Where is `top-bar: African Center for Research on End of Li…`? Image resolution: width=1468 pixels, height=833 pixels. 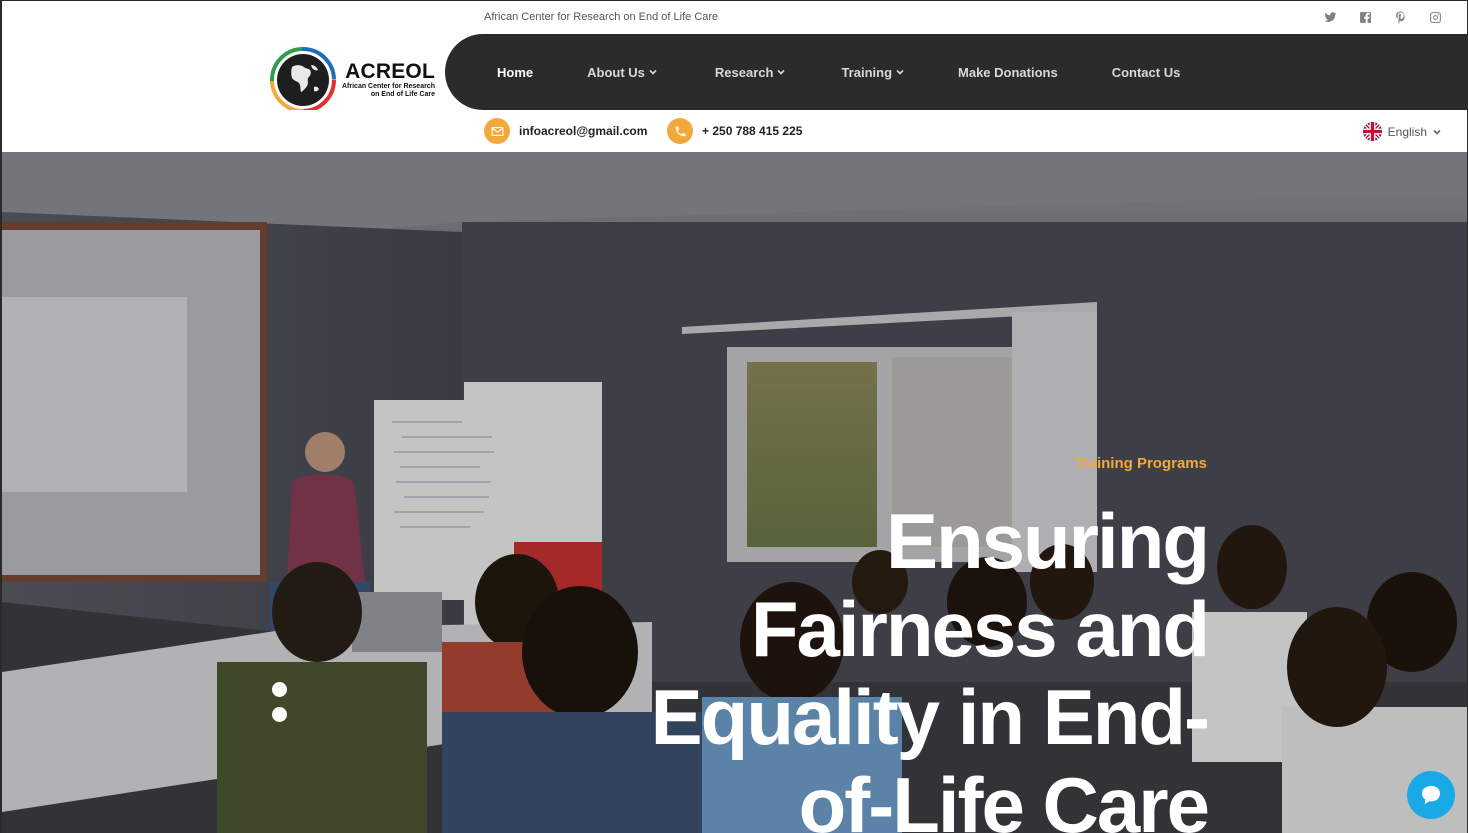
top-bar: African Center for Research on End of Li… is located at coordinates (734, 17).